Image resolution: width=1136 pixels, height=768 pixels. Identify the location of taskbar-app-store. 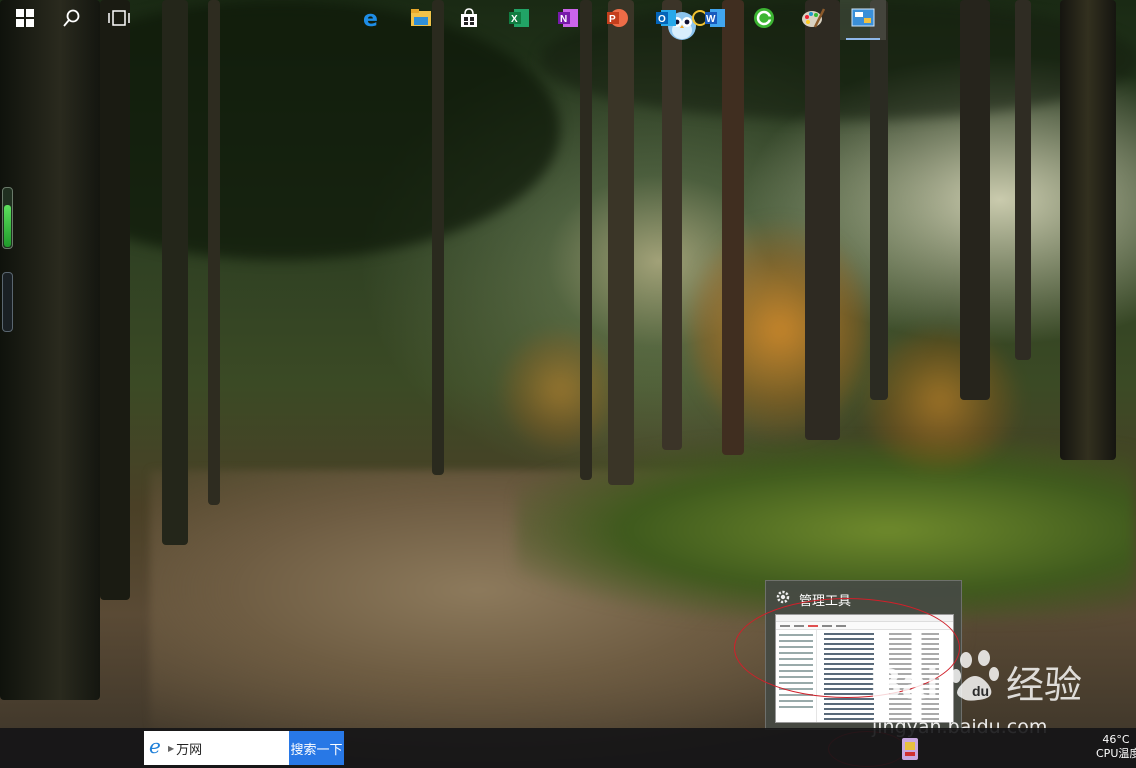
(469, 20).